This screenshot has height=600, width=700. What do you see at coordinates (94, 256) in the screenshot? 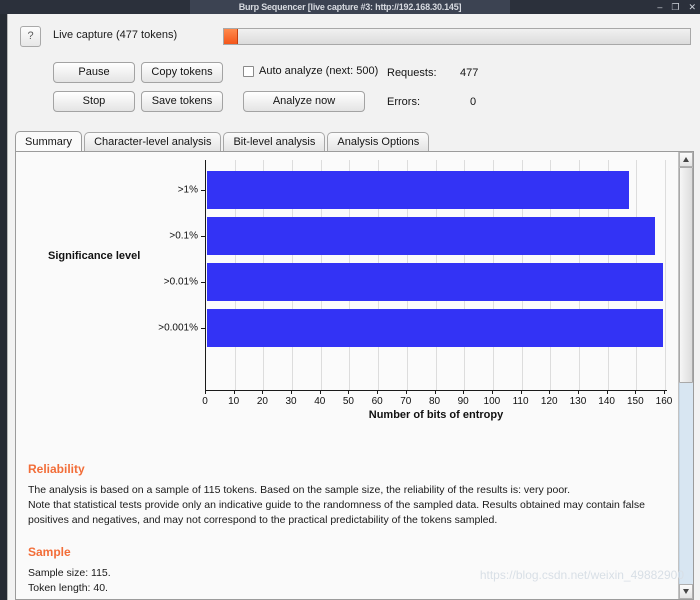
I see `chart-y-axis-title: Significance level` at bounding box center [94, 256].